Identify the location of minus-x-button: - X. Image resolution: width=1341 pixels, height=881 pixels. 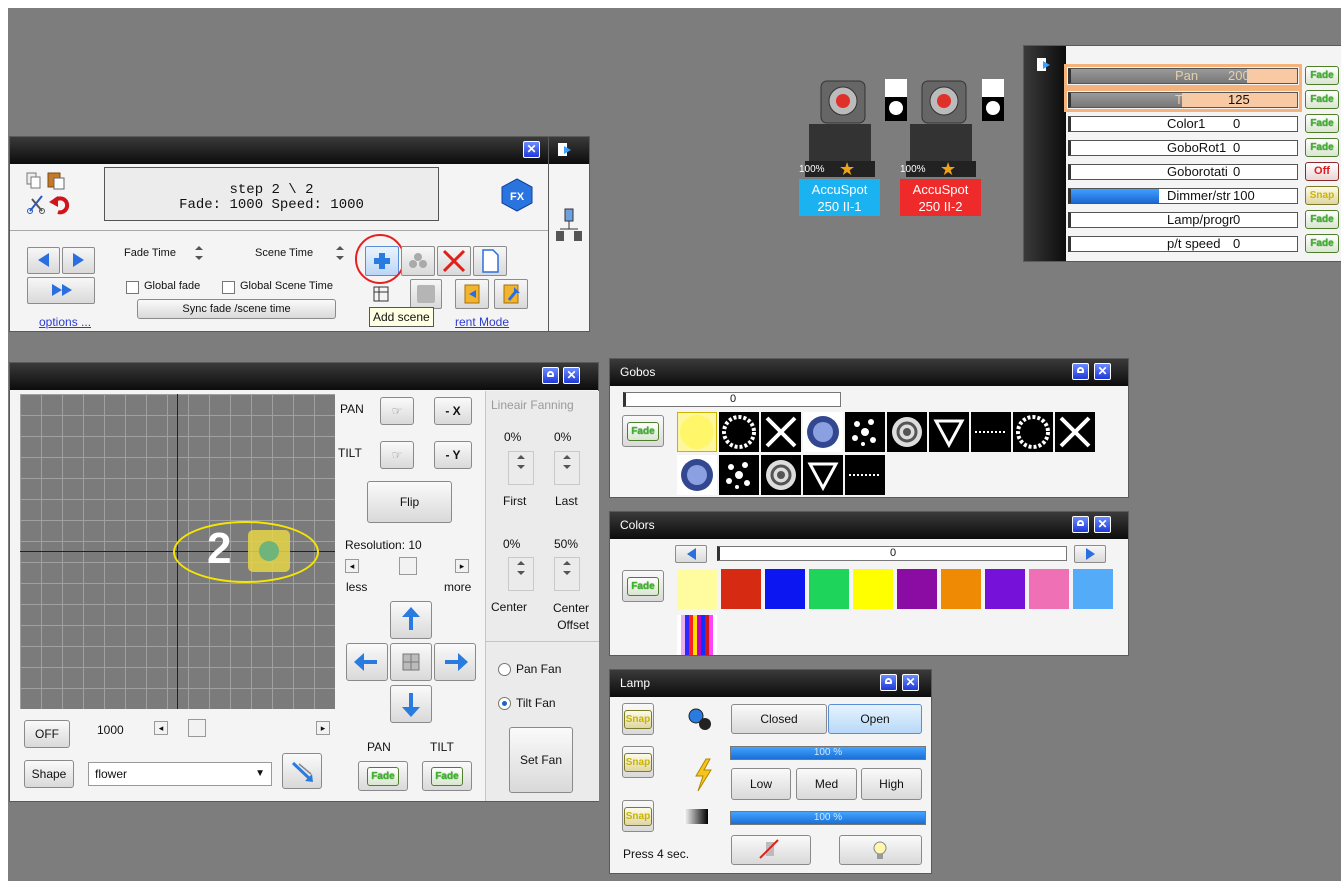
(453, 411).